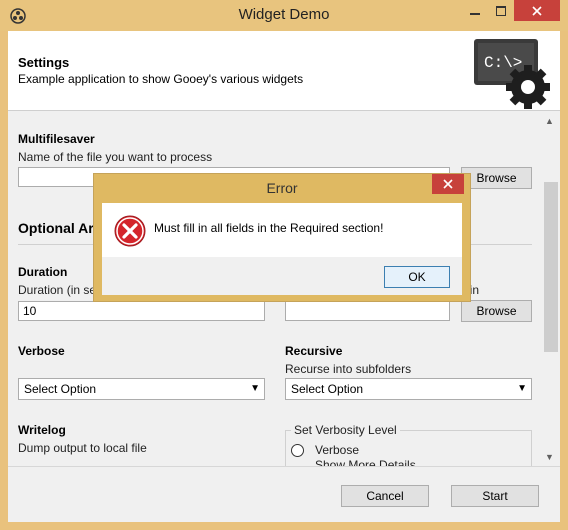  What do you see at coordinates (549, 457) in the screenshot?
I see `scroll-down-icon: ▼` at bounding box center [549, 457].